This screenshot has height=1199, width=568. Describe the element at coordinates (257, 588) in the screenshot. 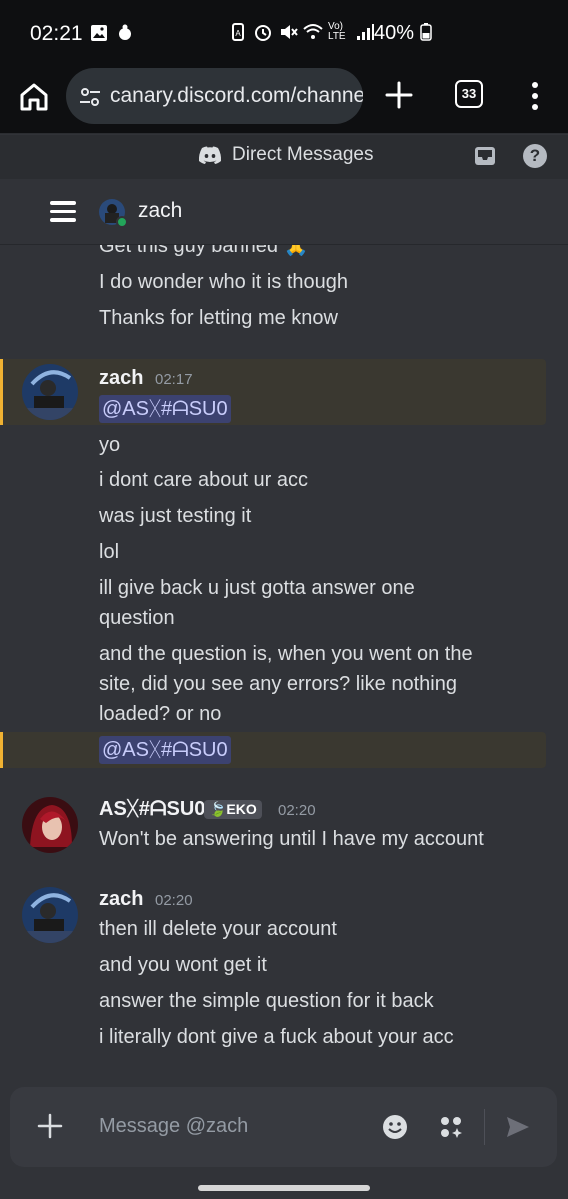

I see `message-line: ill give back u just gotta answer one` at that location.